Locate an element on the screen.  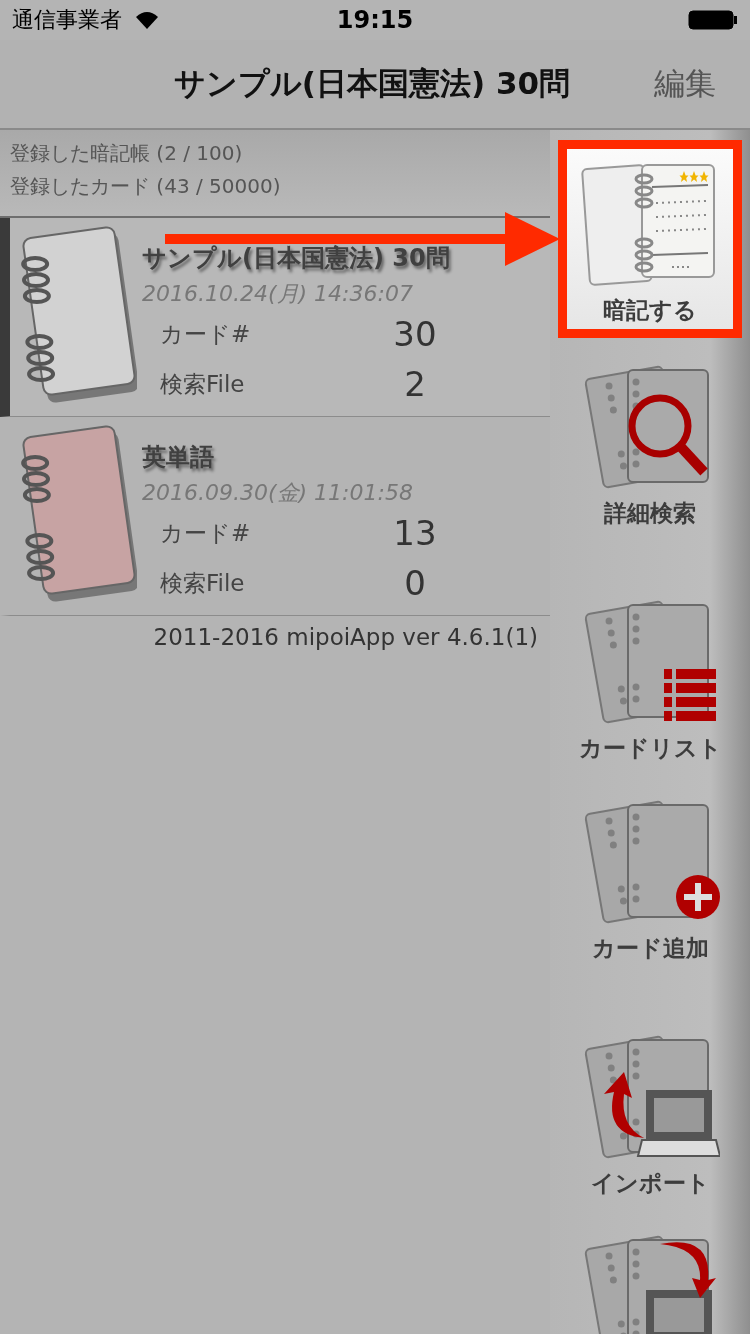
notebook-date: 2016.10.24(月) 14:36:07 is located at coordinates (277, 294).